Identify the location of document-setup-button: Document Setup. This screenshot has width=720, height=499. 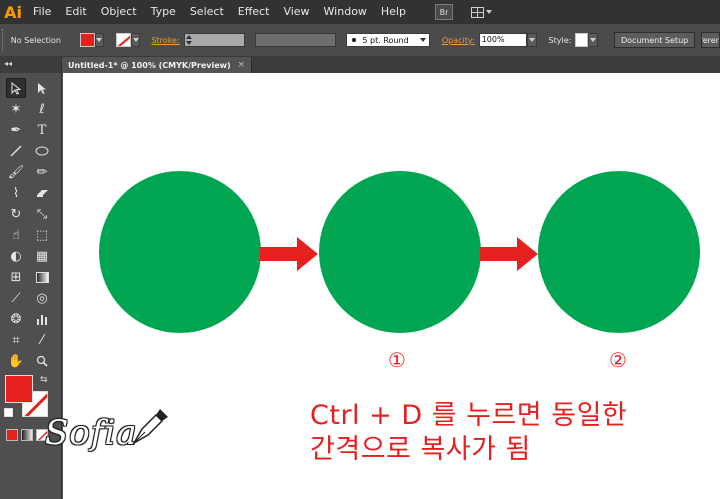
(654, 40).